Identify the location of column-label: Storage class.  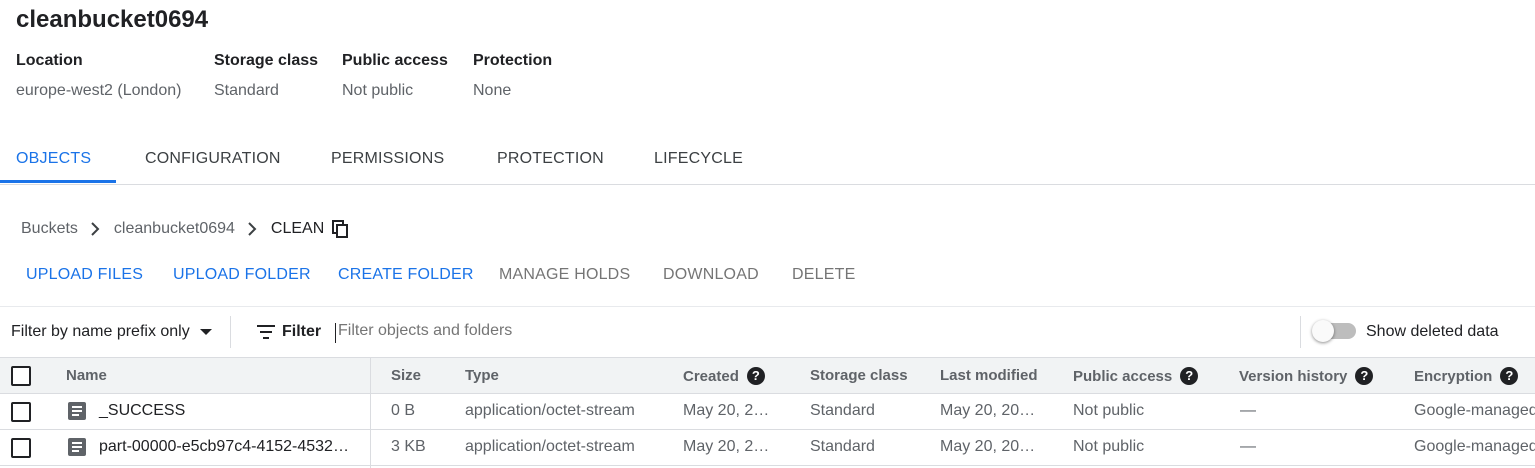
(859, 375).